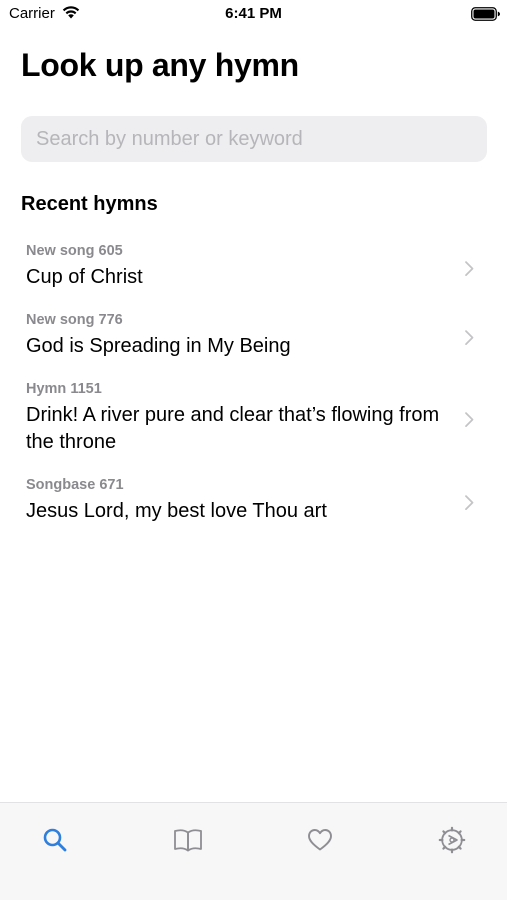 This screenshot has width=507, height=900. I want to click on hymn-title: Cup of Christ, so click(84, 277).